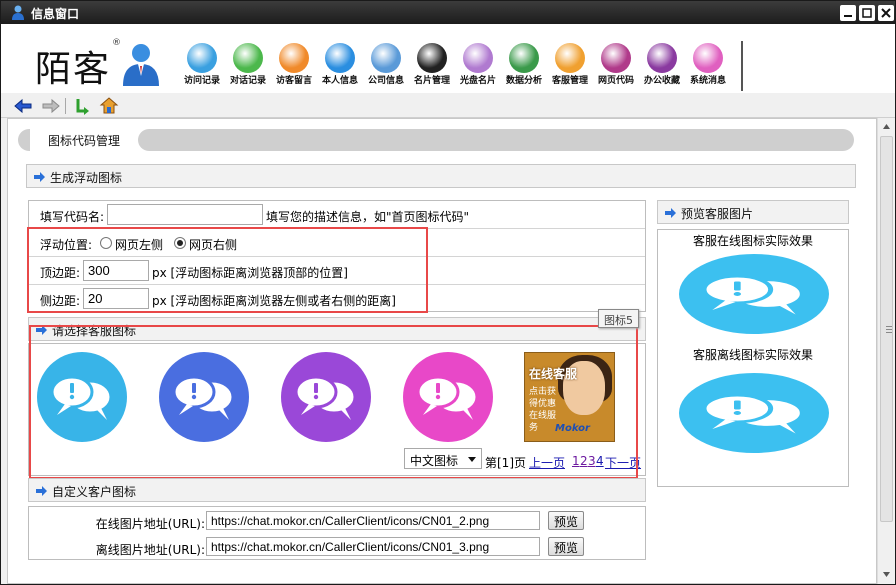  What do you see at coordinates (524, 58) in the screenshot?
I see `bar-chart-icon: bar-chart-icon` at bounding box center [524, 58].